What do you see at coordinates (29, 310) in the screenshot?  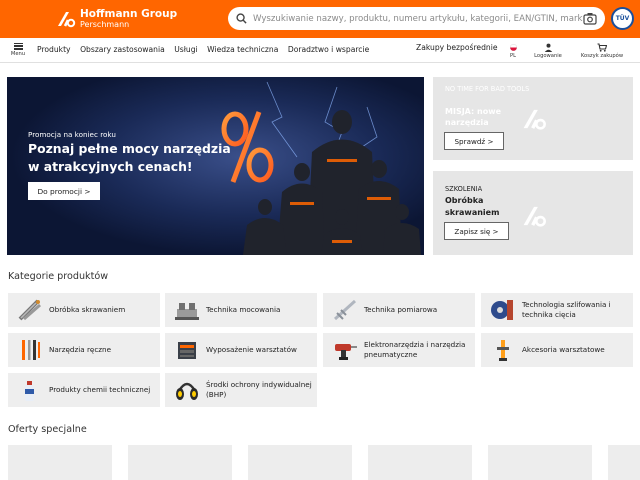 I see `drill-bit-icon` at bounding box center [29, 310].